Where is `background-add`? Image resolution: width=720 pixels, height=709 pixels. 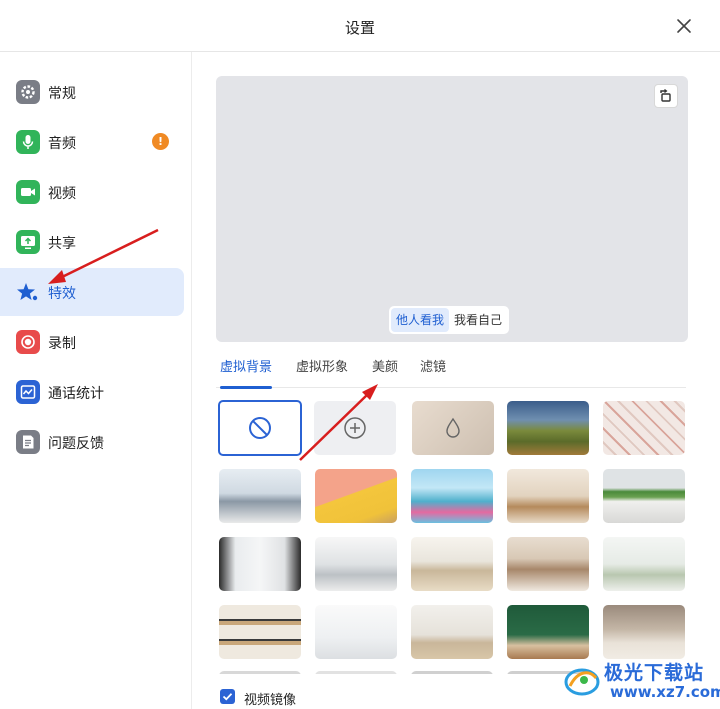 background-add is located at coordinates (355, 428).